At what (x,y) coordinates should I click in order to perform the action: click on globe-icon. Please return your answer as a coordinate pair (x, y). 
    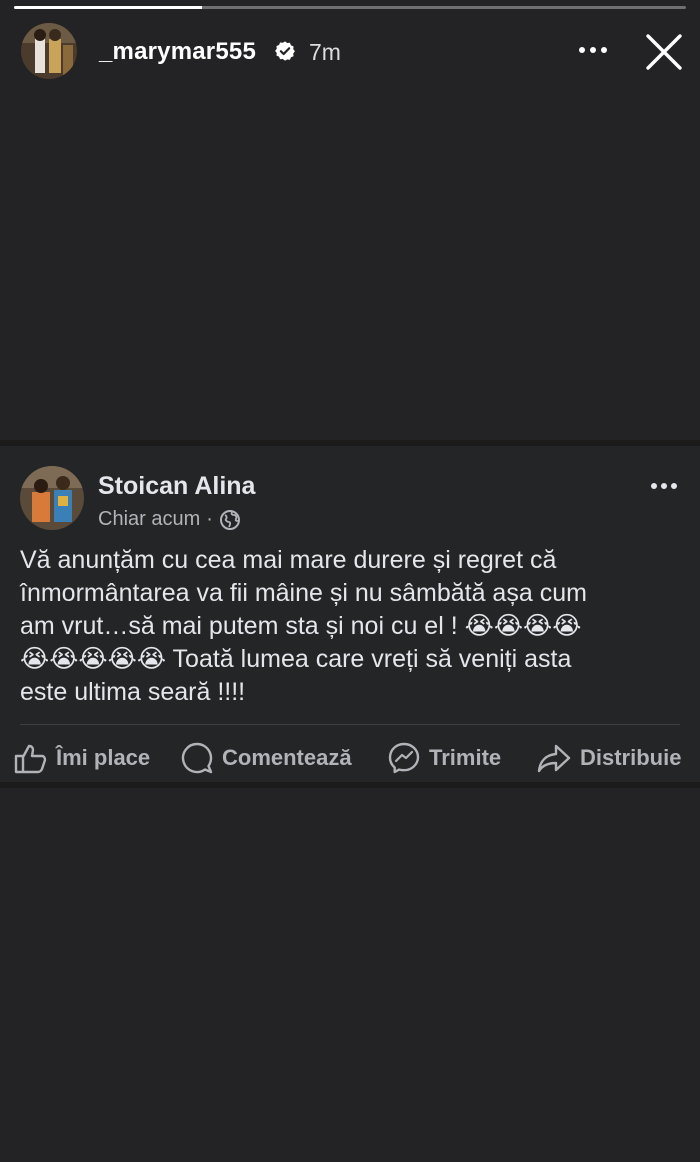
    Looking at the image, I should click on (229, 519).